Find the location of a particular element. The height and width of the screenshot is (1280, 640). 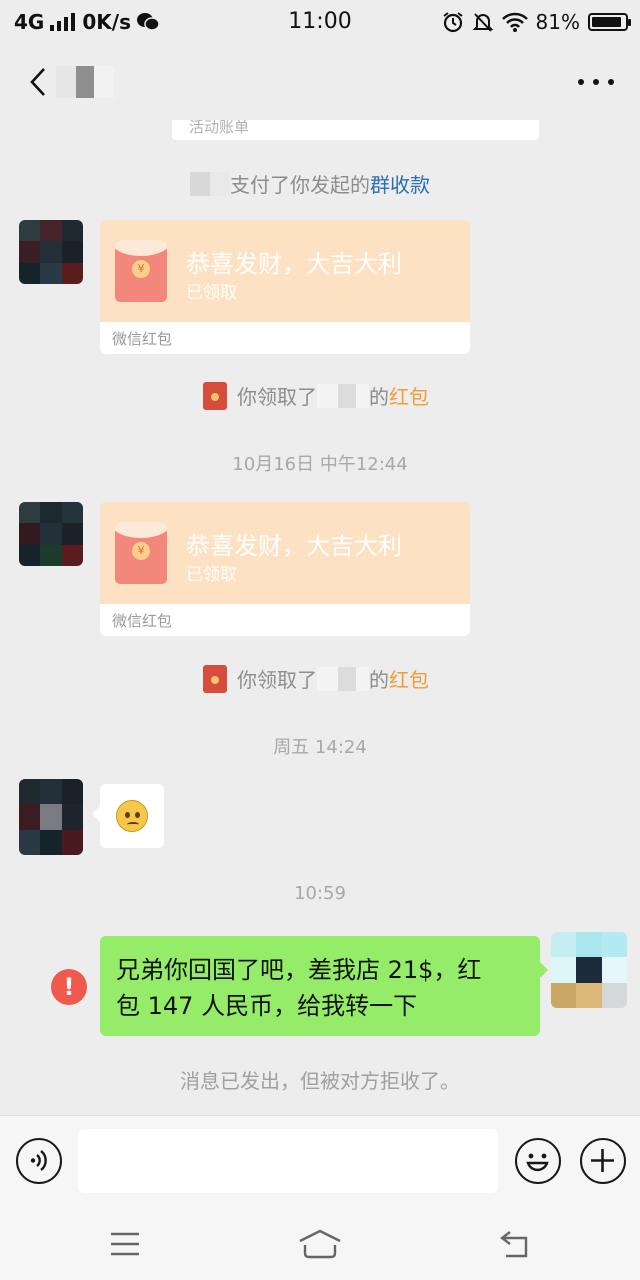

smiley-icon is located at coordinates (537, 1162).